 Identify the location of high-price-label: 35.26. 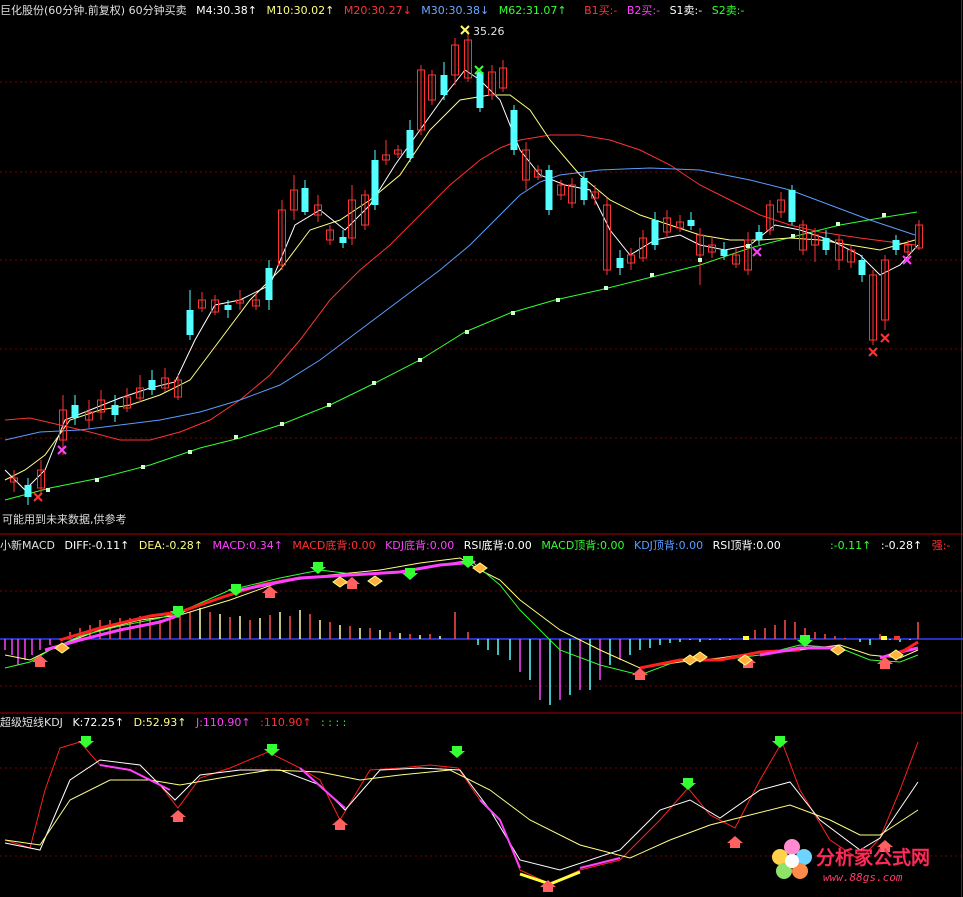
(489, 31).